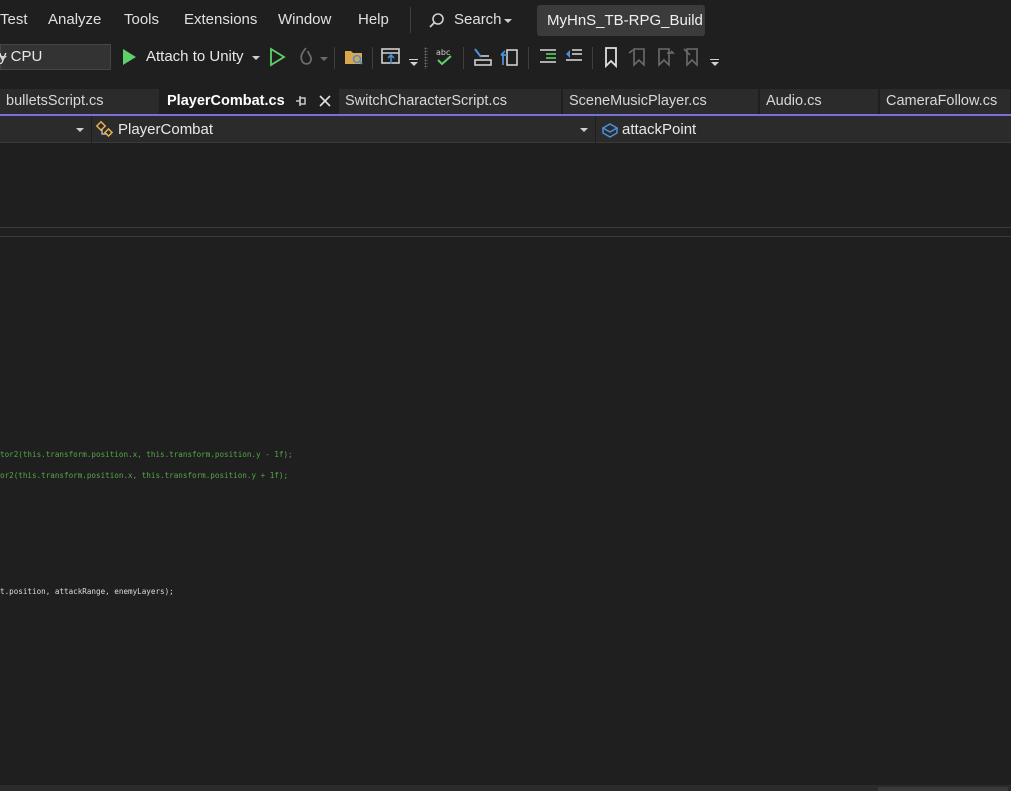  I want to click on pin-icon, so click(301, 101).